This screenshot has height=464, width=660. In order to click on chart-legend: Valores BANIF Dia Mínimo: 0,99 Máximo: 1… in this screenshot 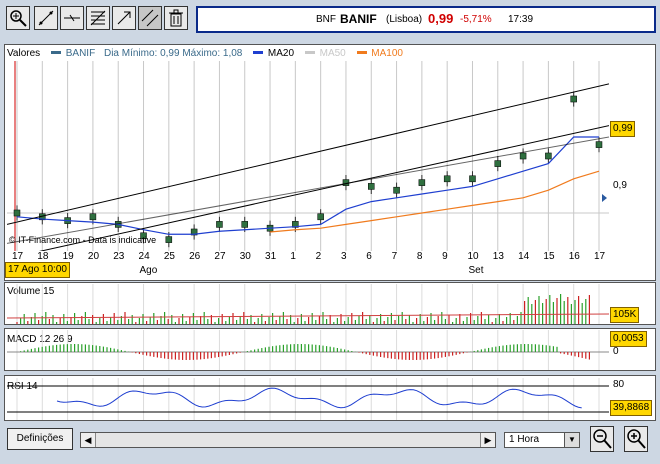, I will do `click(205, 53)`.